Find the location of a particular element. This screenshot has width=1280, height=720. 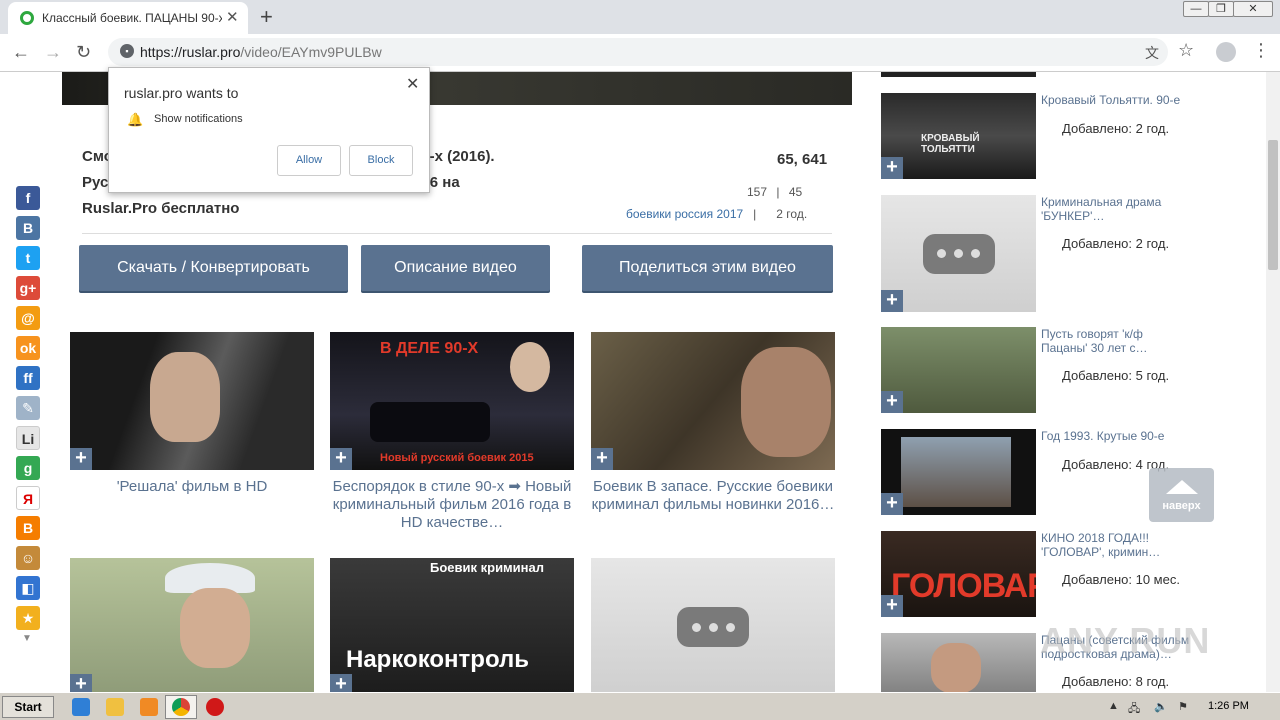

start-button: Start is located at coordinates (28, 707).